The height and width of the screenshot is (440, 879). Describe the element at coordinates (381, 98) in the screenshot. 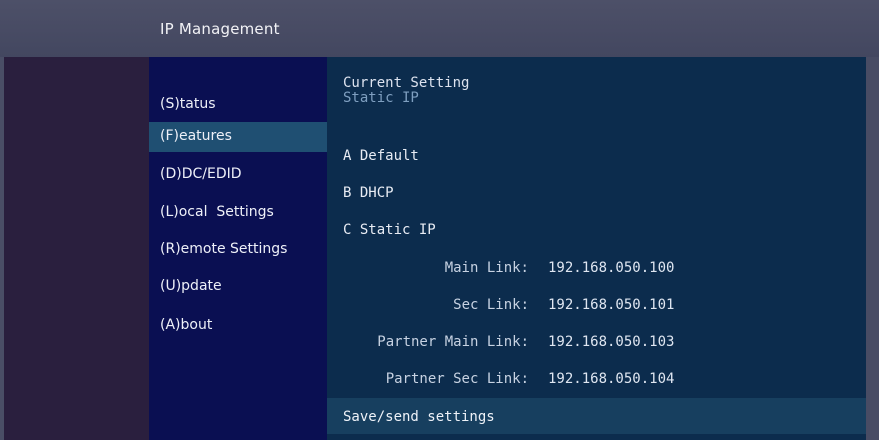

I see `current-setting-value: Static IP` at that location.